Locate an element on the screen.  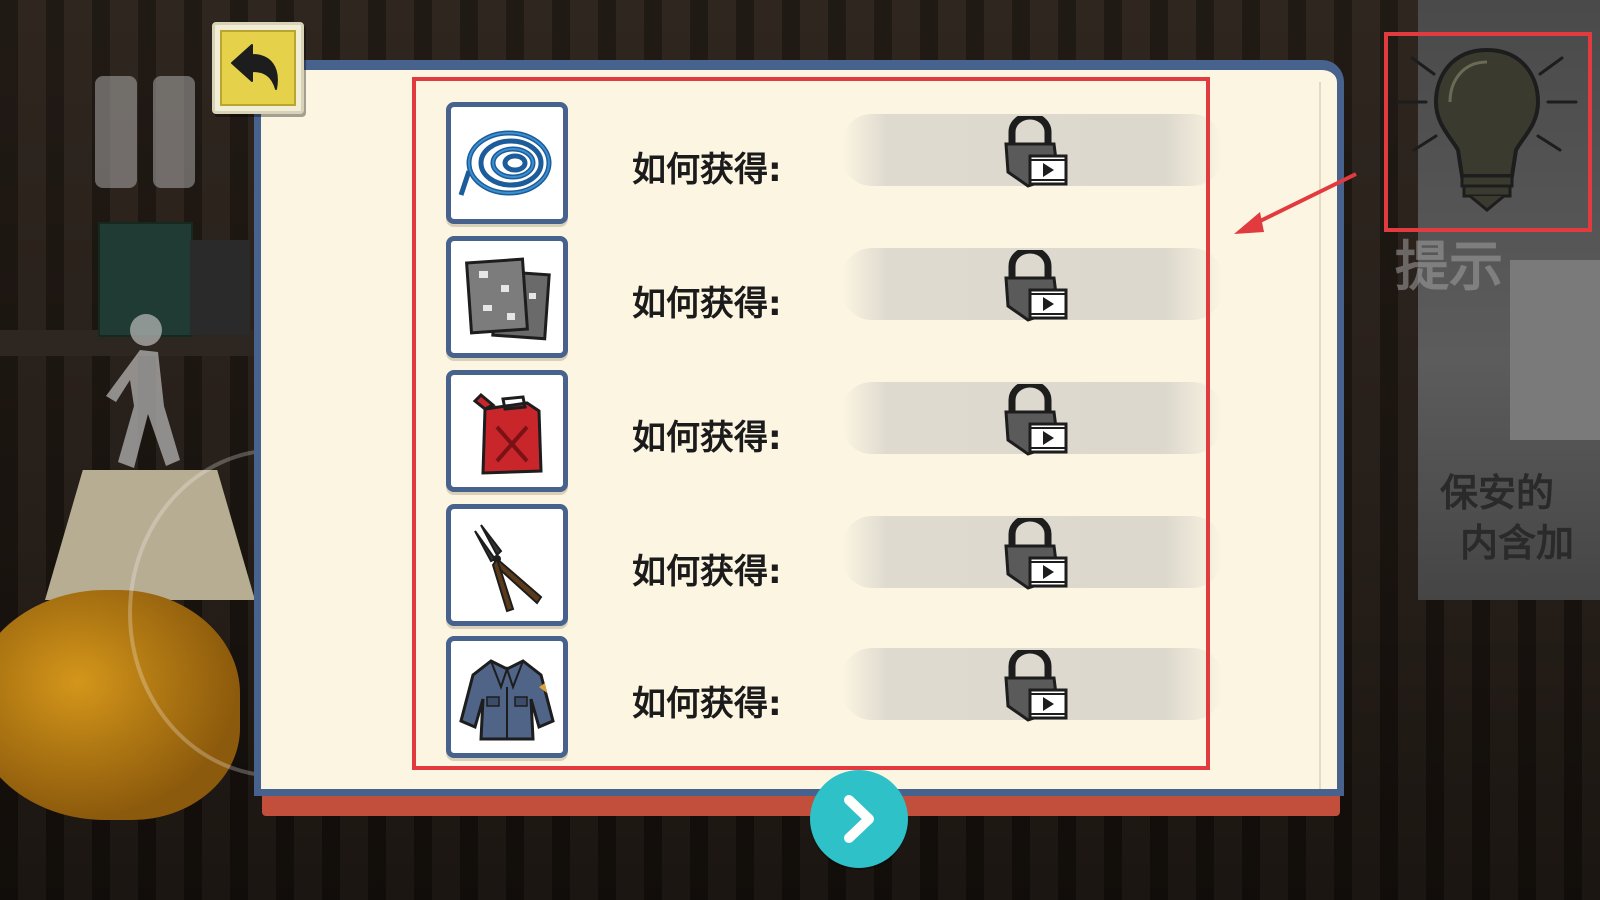
back-arrow-icon is located at coordinates (254, 67).